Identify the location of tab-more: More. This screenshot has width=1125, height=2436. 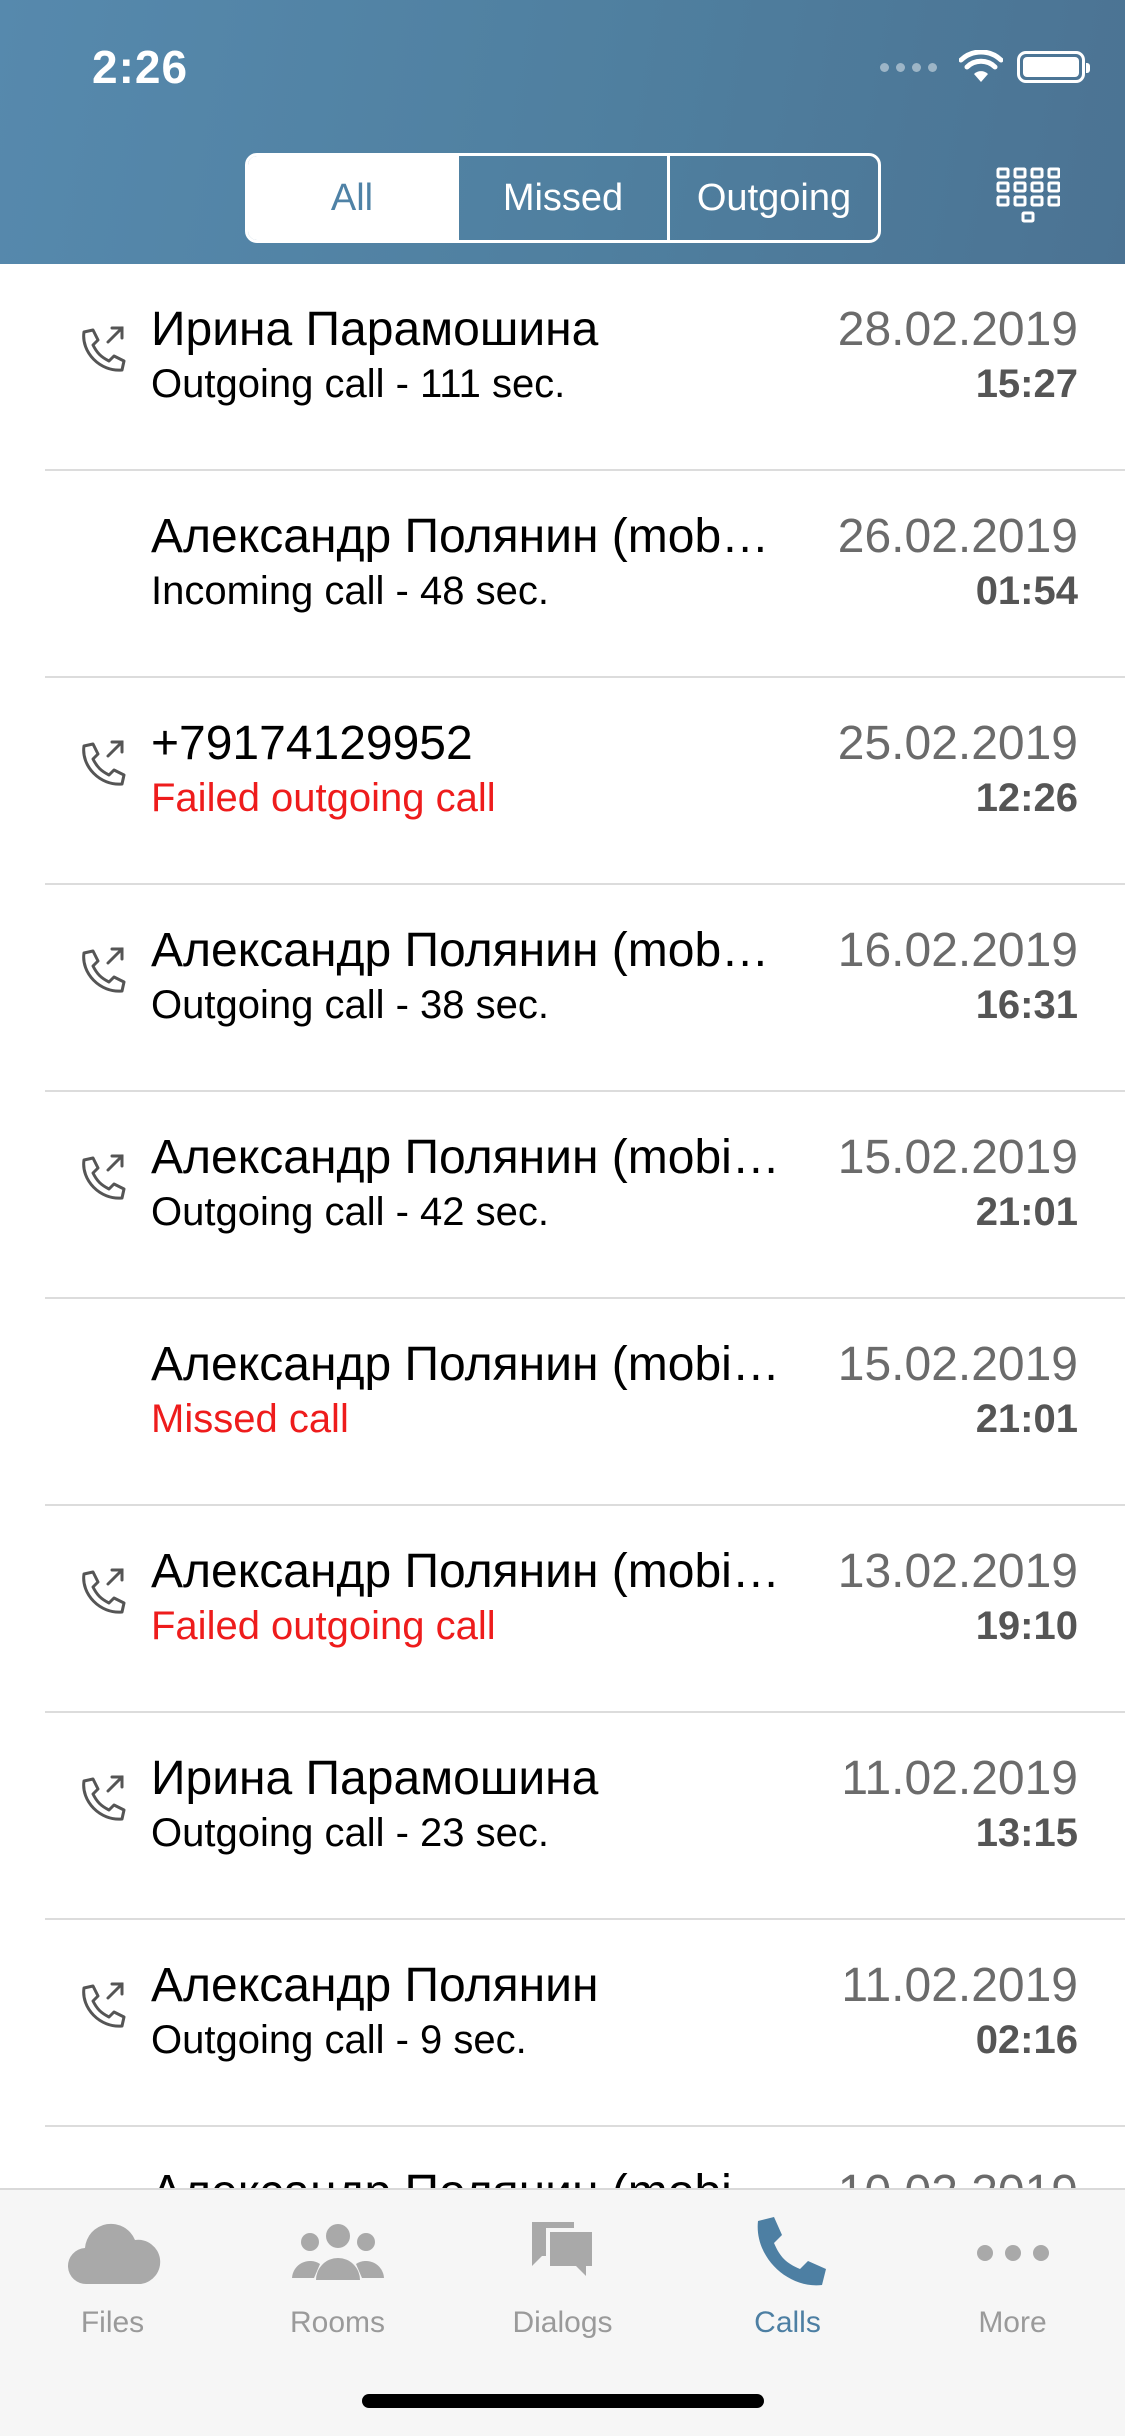
(1012, 2285).